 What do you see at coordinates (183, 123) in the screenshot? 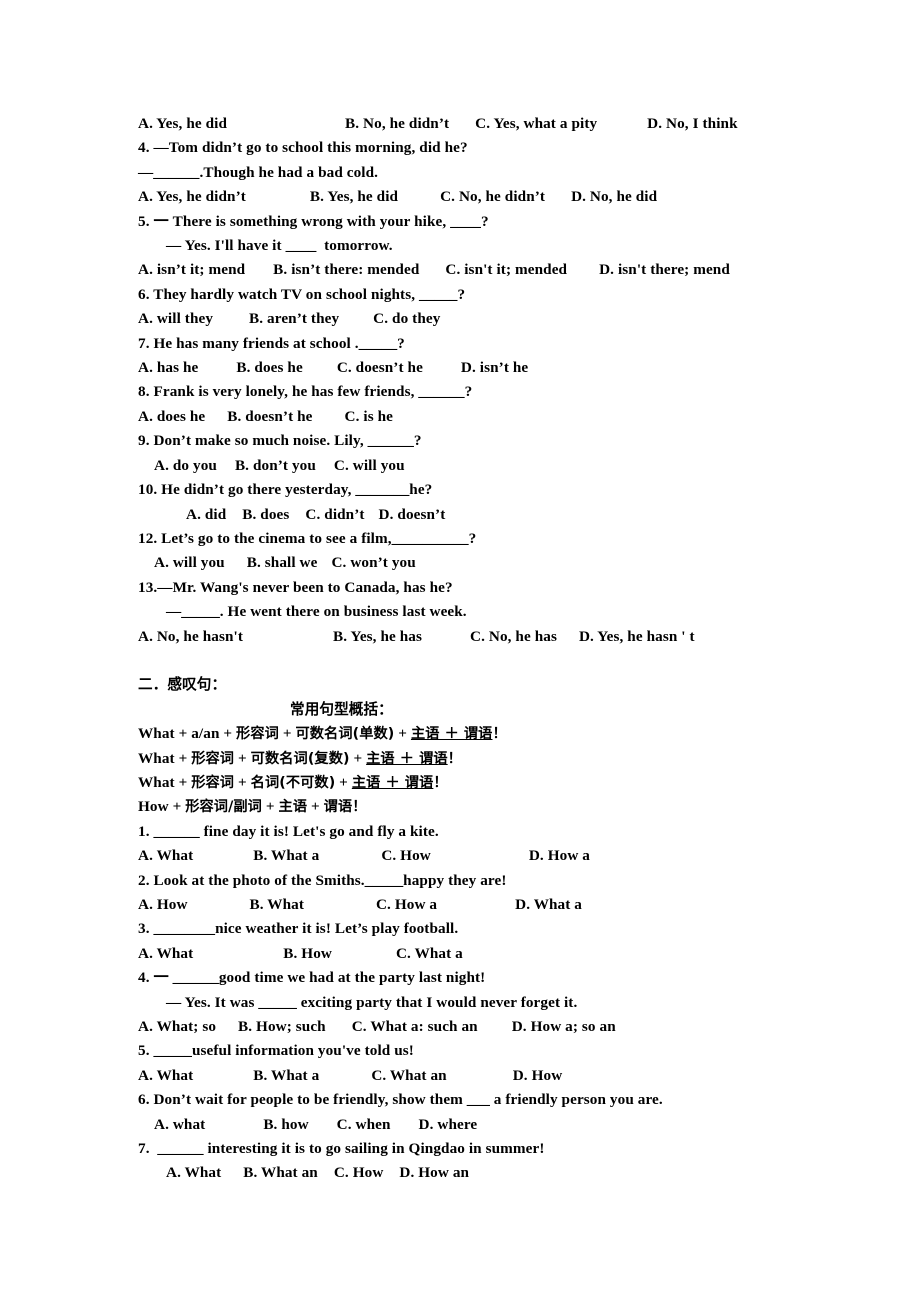
I see `option-a: A. Yes, he did` at bounding box center [183, 123].